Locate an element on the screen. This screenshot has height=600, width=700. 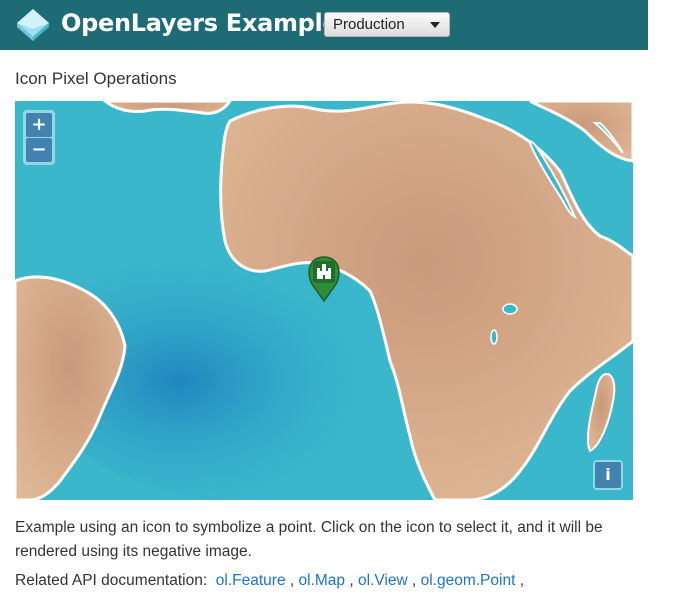
header-bar: OpenLayers Examples Production is located at coordinates (324, 25).